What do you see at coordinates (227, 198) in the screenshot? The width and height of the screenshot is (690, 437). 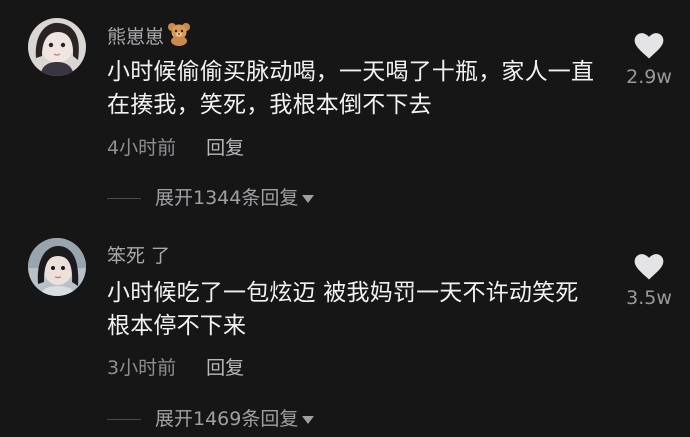 I see `expand-replies-label: 展开1344条回复` at bounding box center [227, 198].